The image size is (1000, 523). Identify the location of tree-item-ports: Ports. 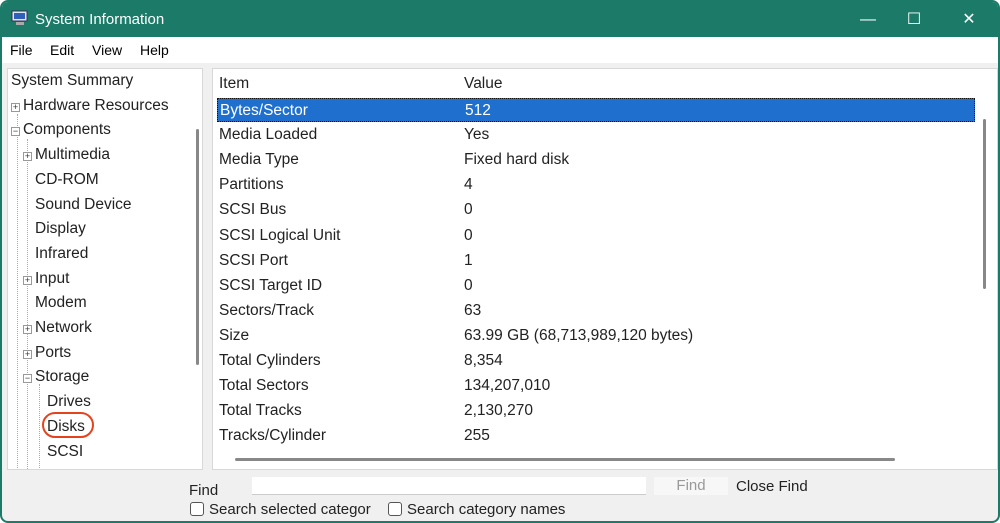
(53, 353).